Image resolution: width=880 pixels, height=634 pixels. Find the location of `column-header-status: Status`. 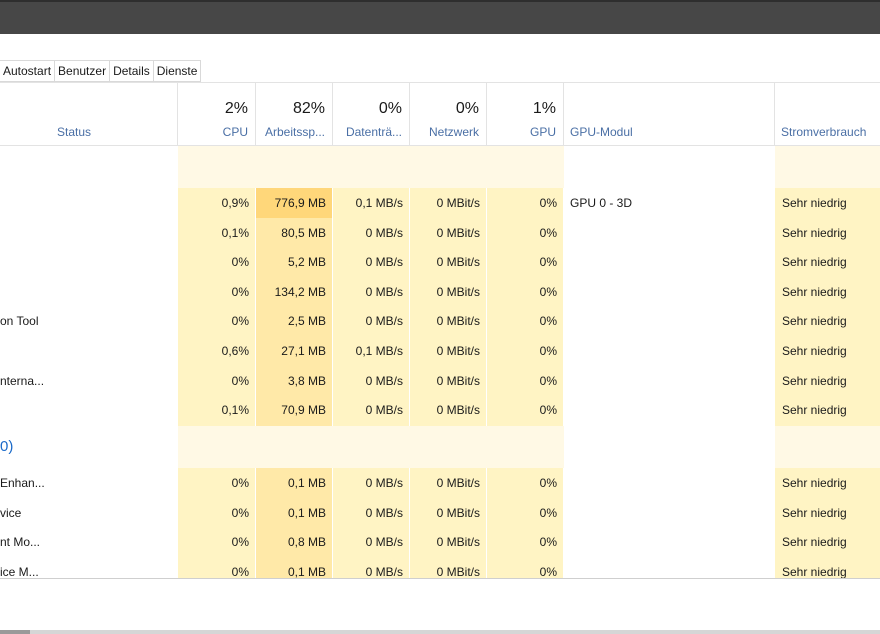

column-header-status: Status is located at coordinates (114, 114).